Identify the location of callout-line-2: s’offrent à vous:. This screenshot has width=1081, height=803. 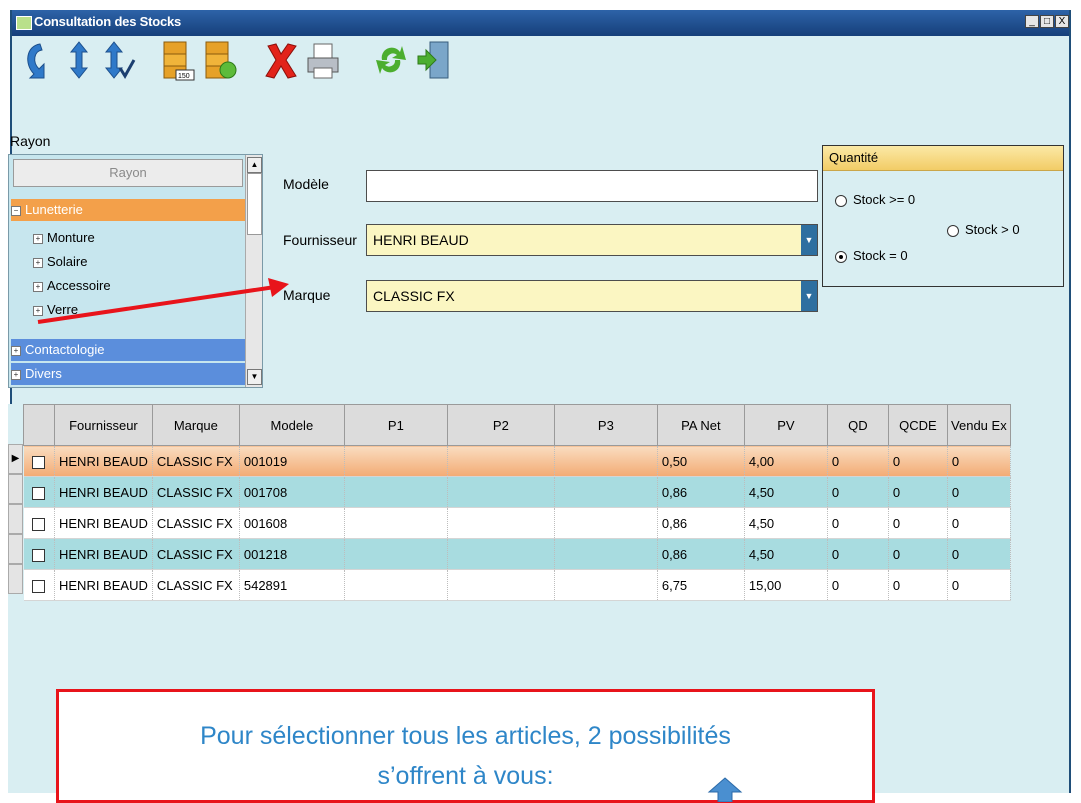
(465, 776).